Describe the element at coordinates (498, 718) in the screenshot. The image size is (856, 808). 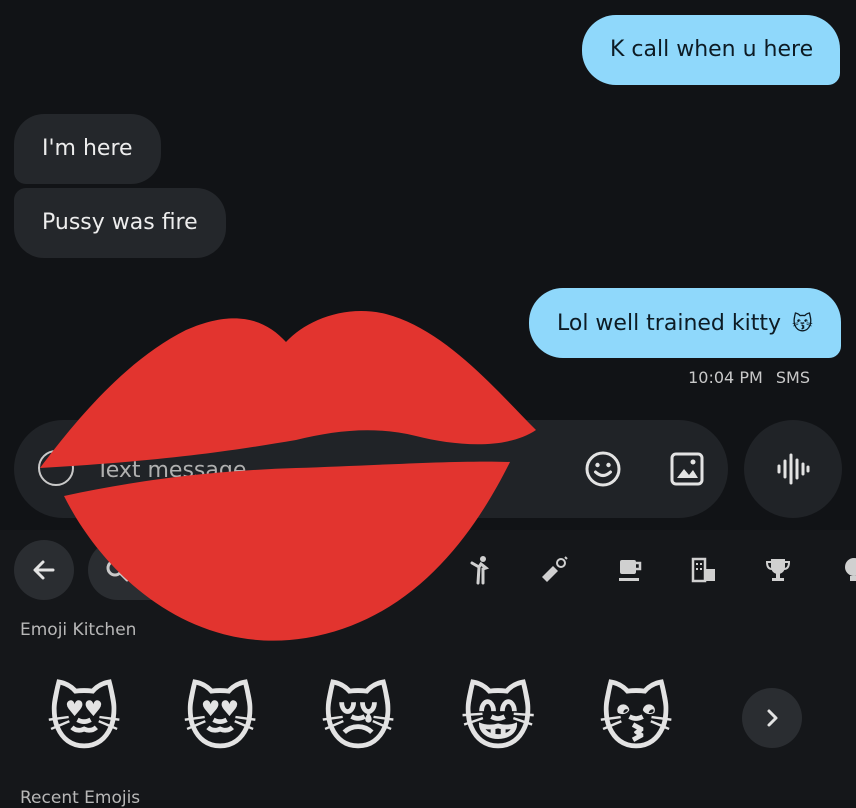
I see `sparkle-cat-emoji: 😸` at that location.